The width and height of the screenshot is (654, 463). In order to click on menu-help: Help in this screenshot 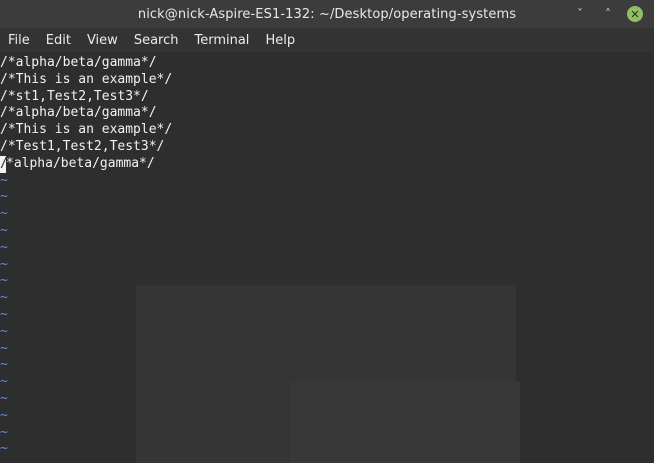, I will do `click(280, 40)`.